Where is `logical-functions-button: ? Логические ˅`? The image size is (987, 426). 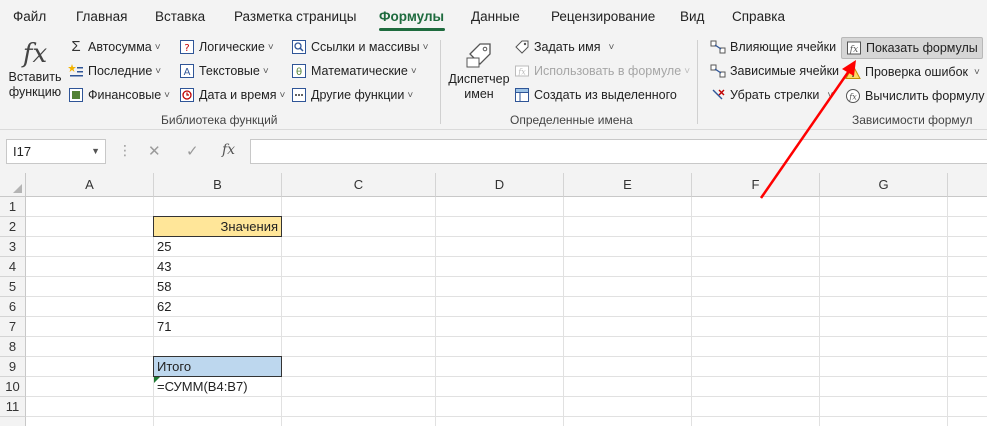
logical-functions-button: ? Логические ˅ is located at coordinates (226, 47).